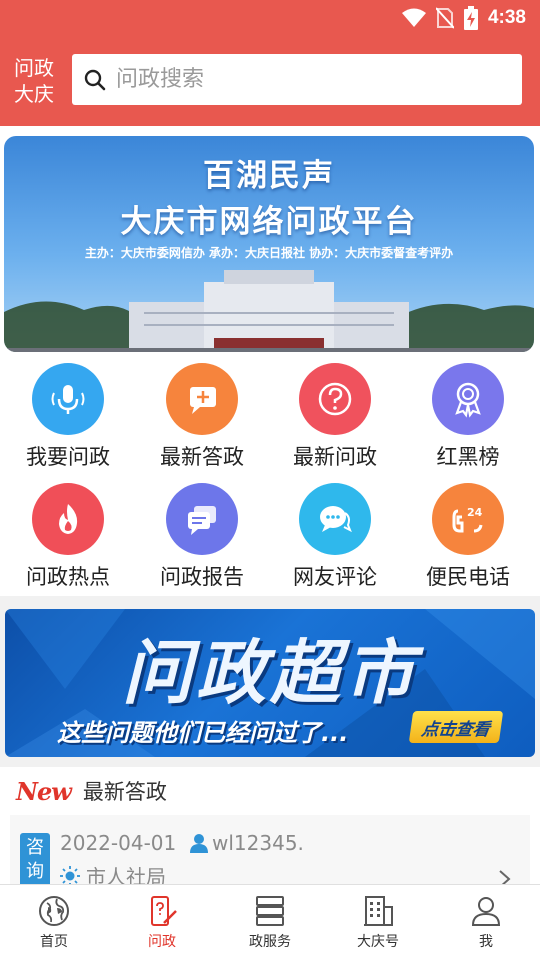 This screenshot has width=540, height=960. I want to click on search-bar, so click(297, 79).